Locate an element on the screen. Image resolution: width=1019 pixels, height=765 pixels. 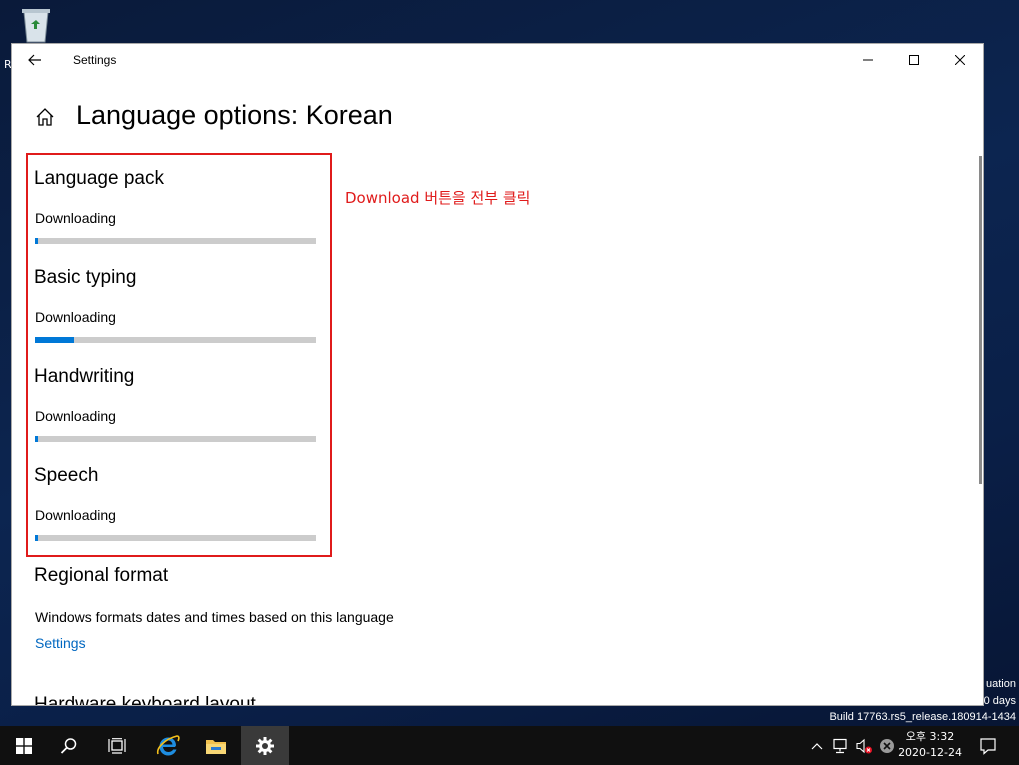
task-view-icon is located at coordinates (117, 745).